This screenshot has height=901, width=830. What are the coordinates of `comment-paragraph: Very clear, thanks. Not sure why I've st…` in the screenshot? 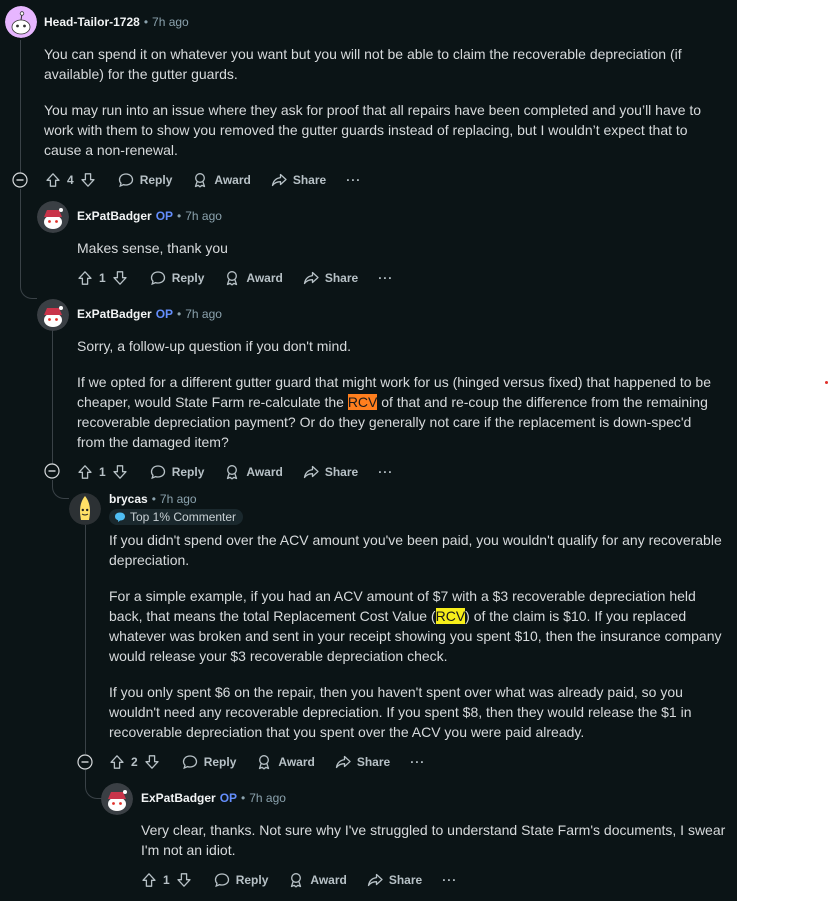 It's located at (433, 840).